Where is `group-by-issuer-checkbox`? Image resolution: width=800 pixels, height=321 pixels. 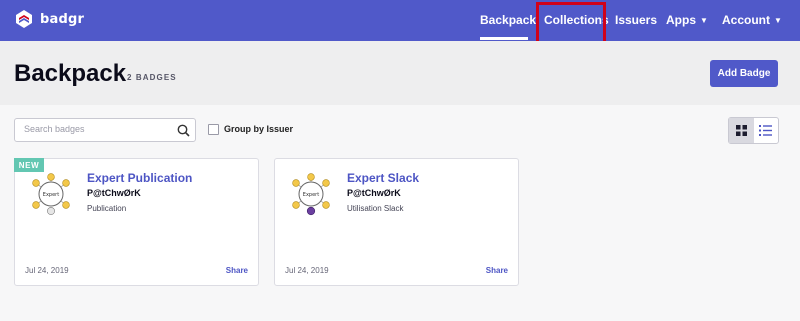
group-by-issuer-checkbox is located at coordinates (213, 129).